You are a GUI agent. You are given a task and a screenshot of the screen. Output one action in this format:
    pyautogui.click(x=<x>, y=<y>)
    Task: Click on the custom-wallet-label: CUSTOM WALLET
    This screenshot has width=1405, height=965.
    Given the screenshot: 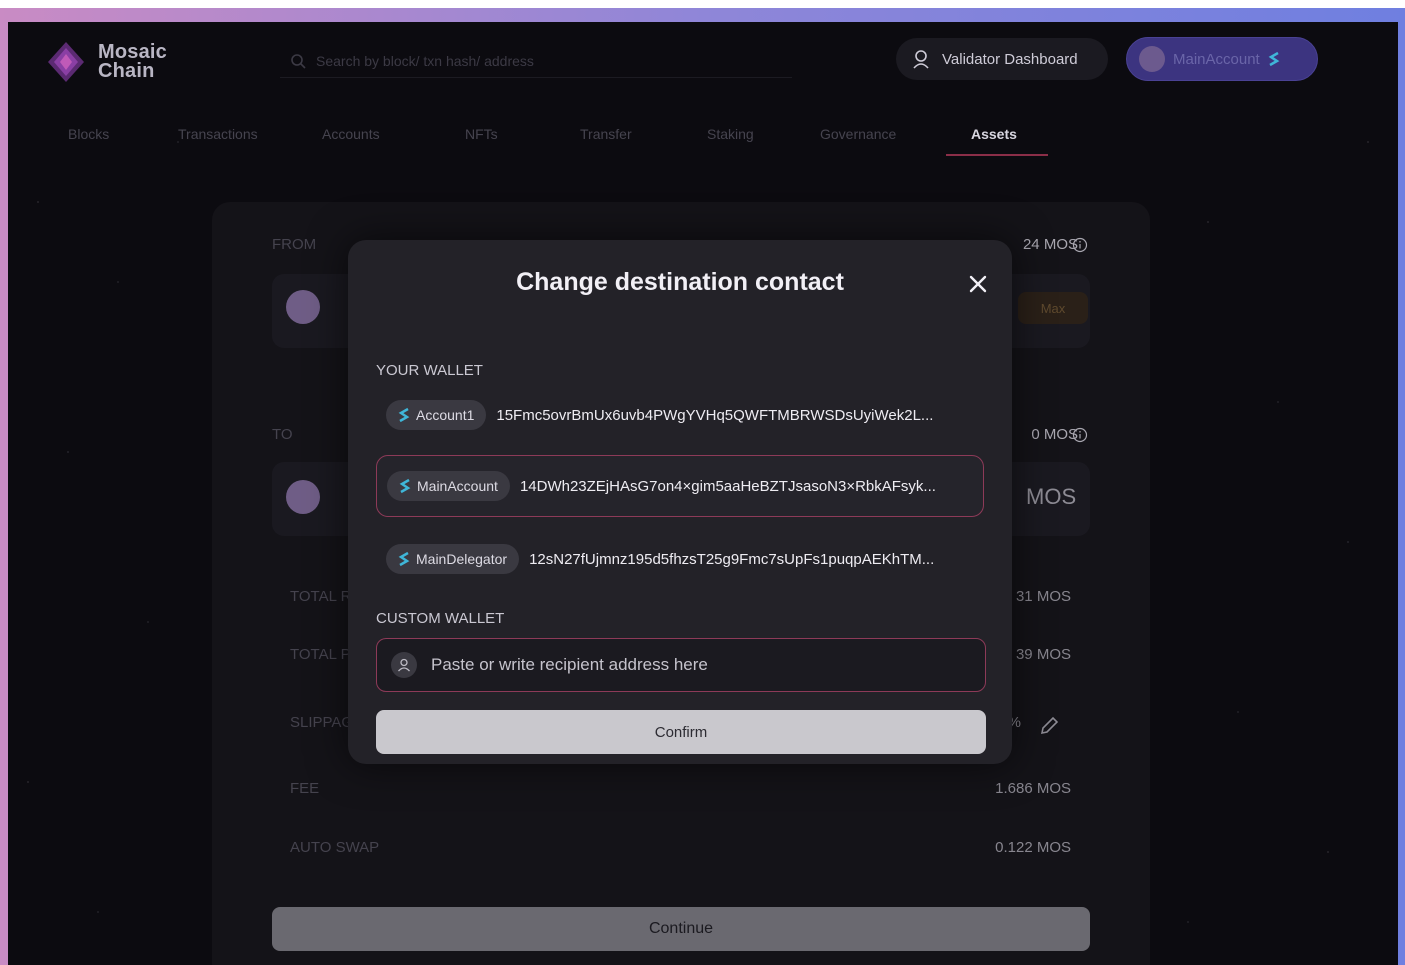 What is the action you would take?
    pyautogui.click(x=440, y=618)
    